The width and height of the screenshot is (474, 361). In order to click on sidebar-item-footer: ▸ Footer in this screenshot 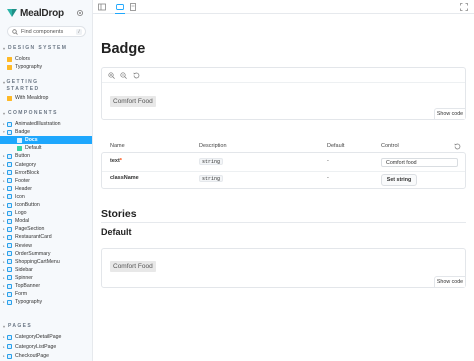, I will do `click(46, 181)`.